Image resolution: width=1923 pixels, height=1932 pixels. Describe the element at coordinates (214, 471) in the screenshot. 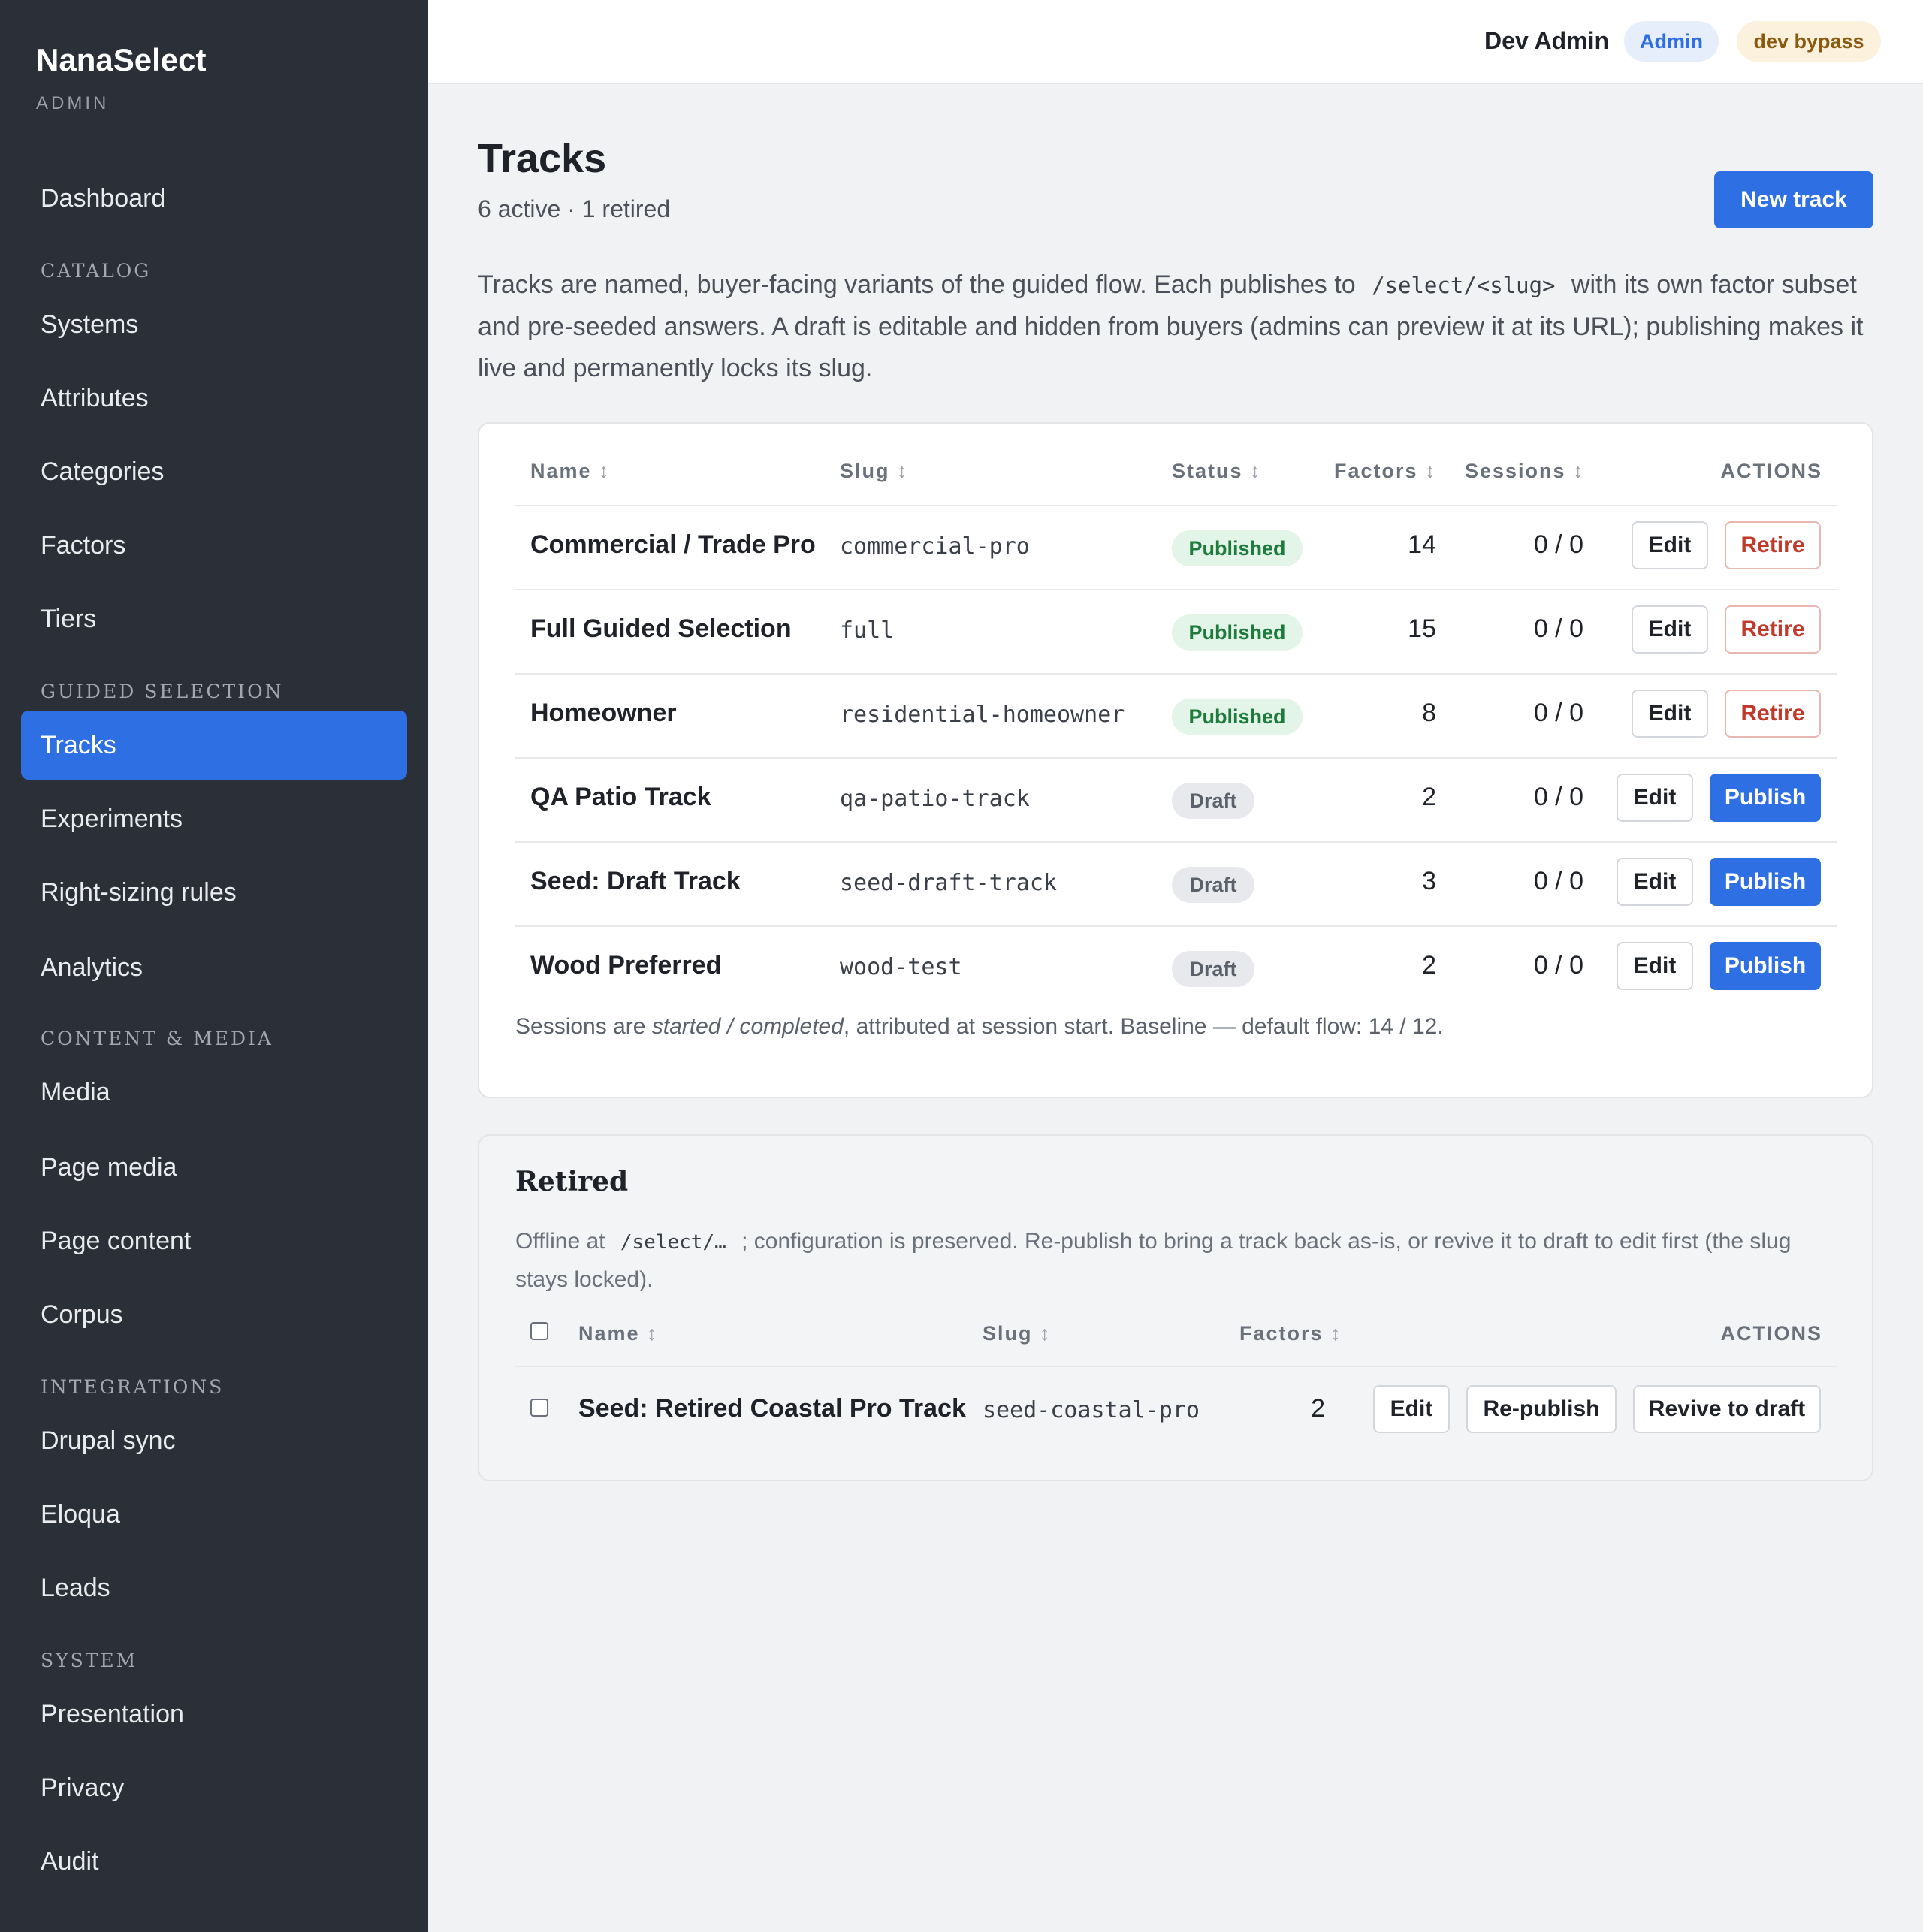

I see `sidebar-item-categories: Categories` at that location.